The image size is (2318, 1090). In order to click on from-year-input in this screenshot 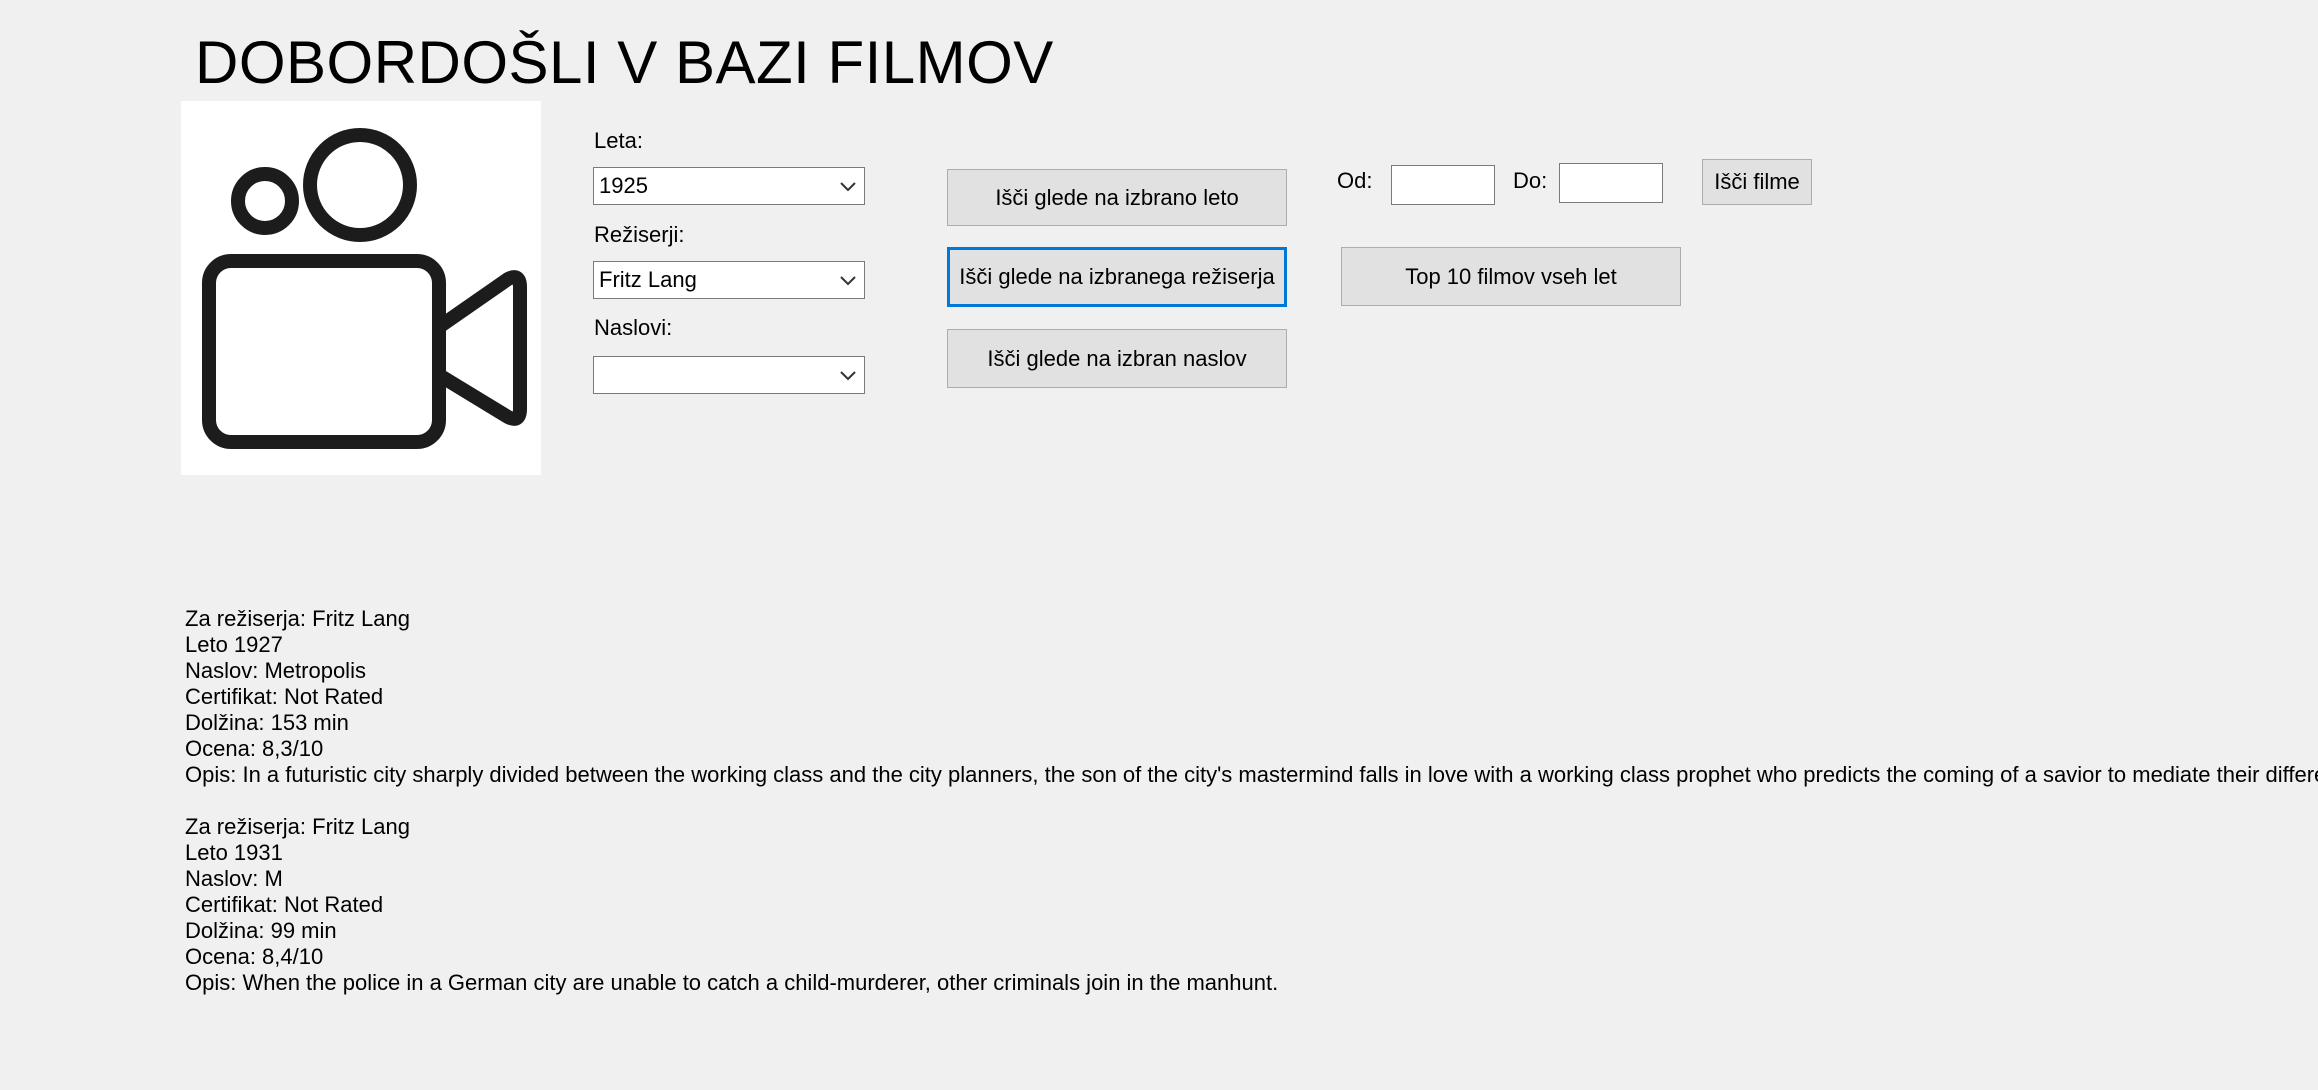, I will do `click(1443, 185)`.